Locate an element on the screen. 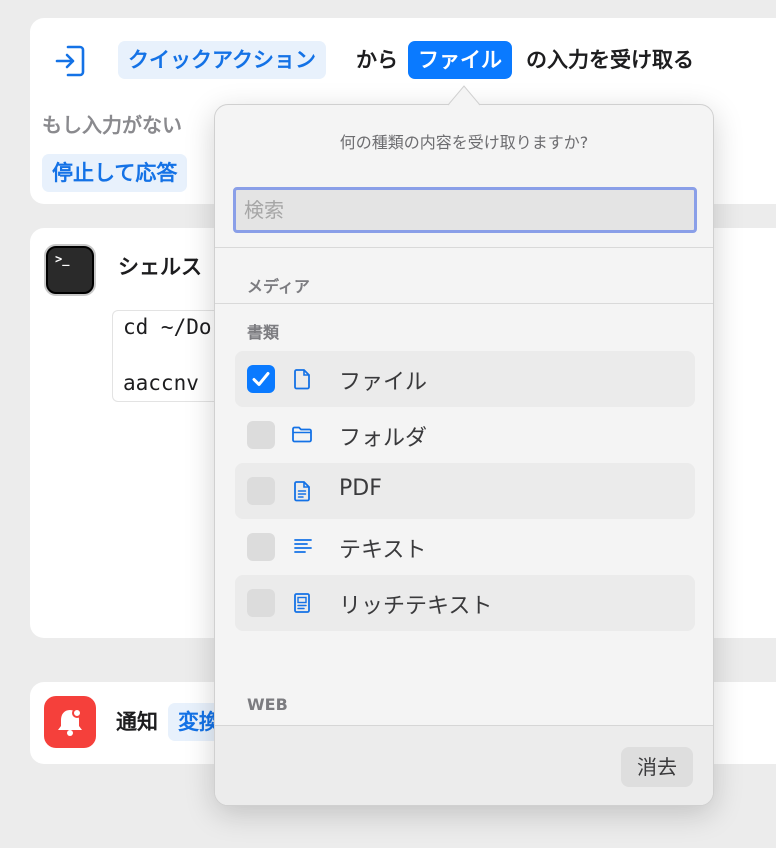 Image resolution: width=776 pixels, height=848 pixels. clear-button: 消去 is located at coordinates (657, 767).